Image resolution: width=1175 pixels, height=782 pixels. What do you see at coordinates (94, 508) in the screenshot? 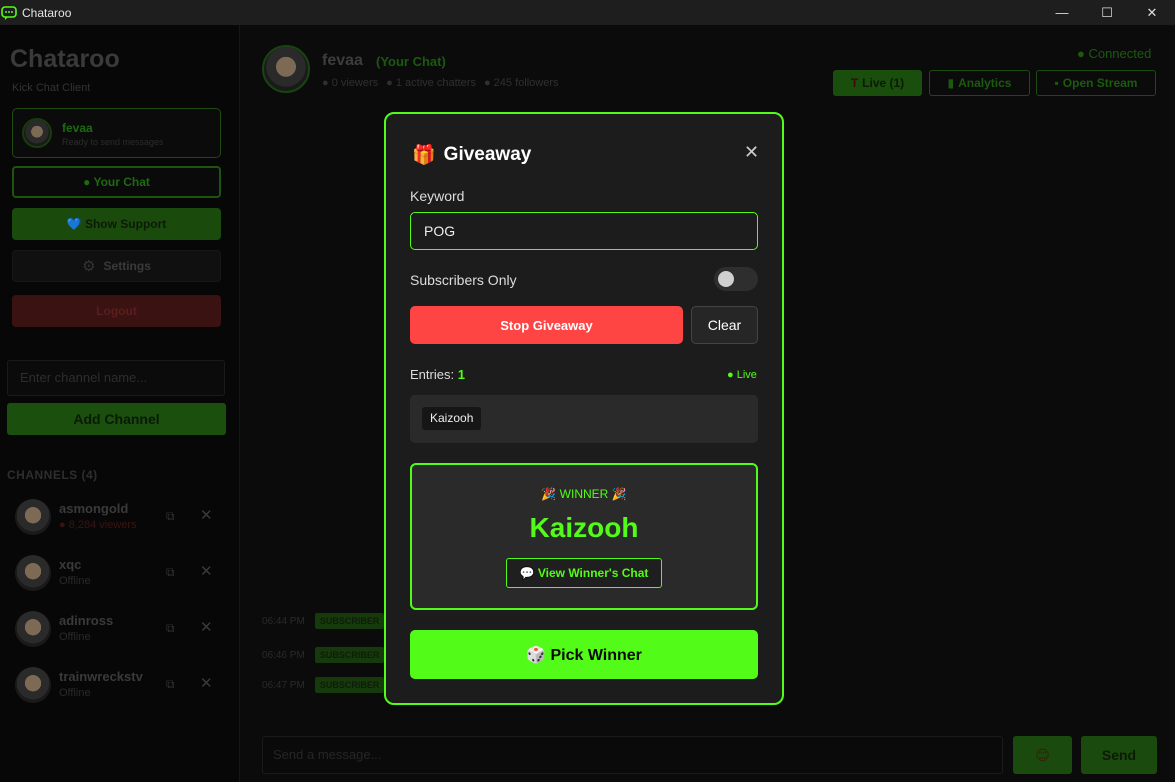
I see `channel-name: asmongold` at bounding box center [94, 508].